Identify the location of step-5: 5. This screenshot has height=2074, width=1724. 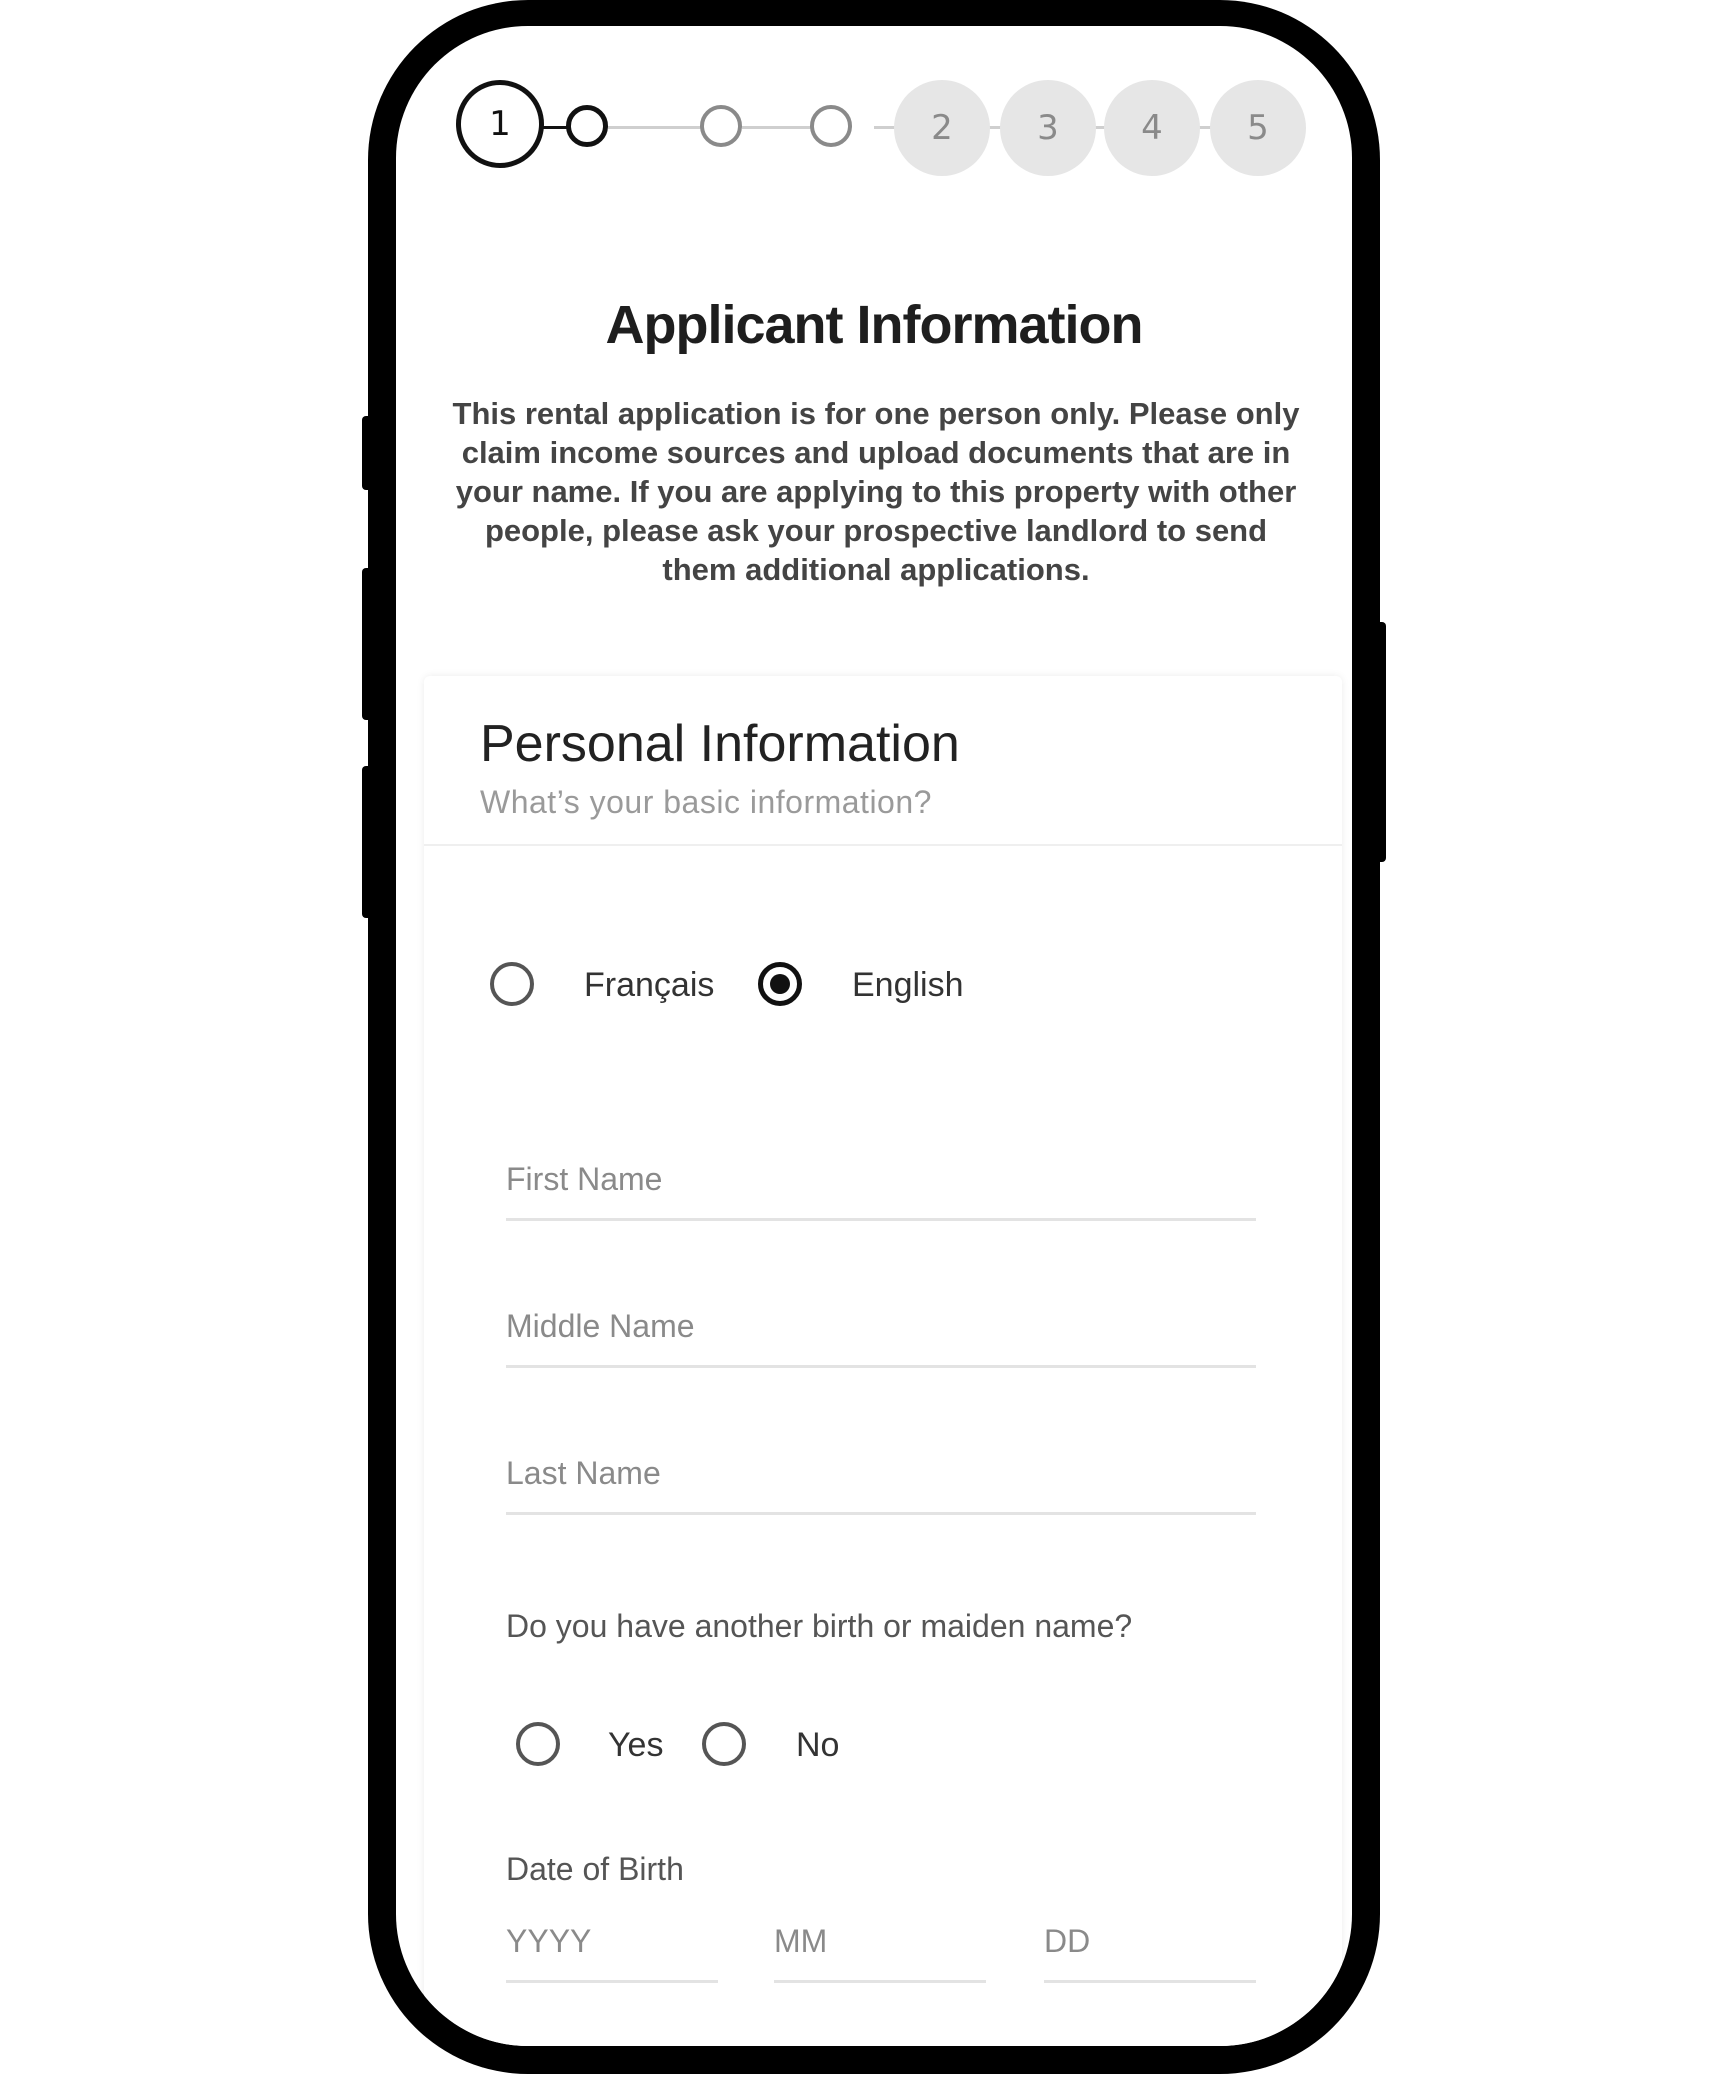
(1258, 128).